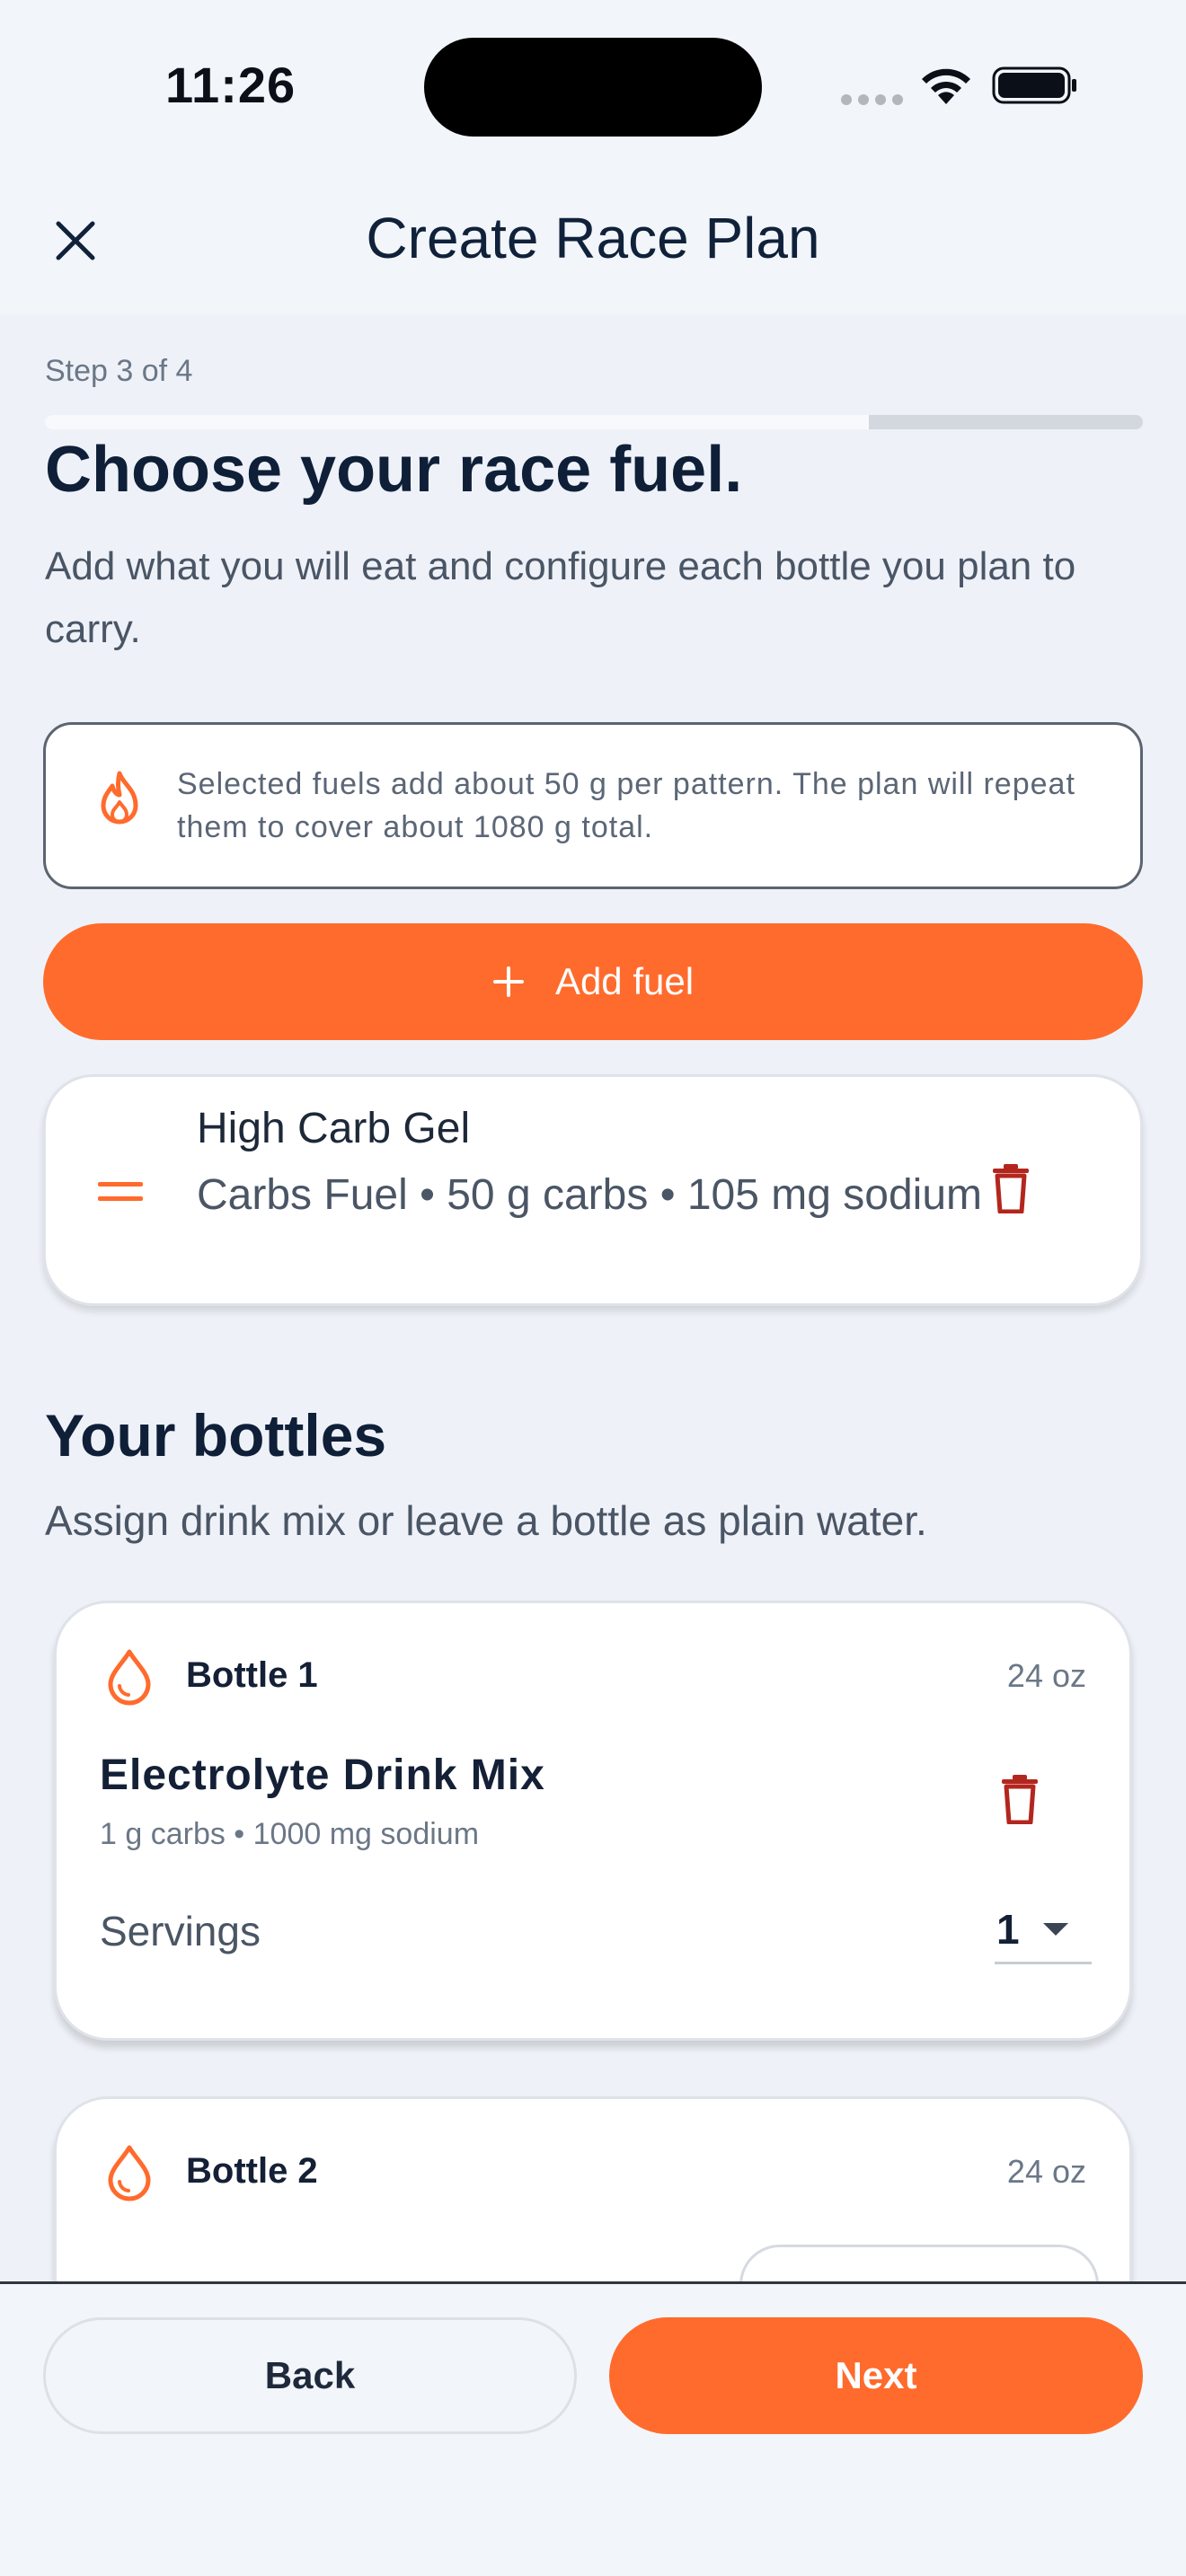 This screenshot has height=2576, width=1186. Describe the element at coordinates (120, 1191) in the screenshot. I see `drag-handle-icon` at that location.